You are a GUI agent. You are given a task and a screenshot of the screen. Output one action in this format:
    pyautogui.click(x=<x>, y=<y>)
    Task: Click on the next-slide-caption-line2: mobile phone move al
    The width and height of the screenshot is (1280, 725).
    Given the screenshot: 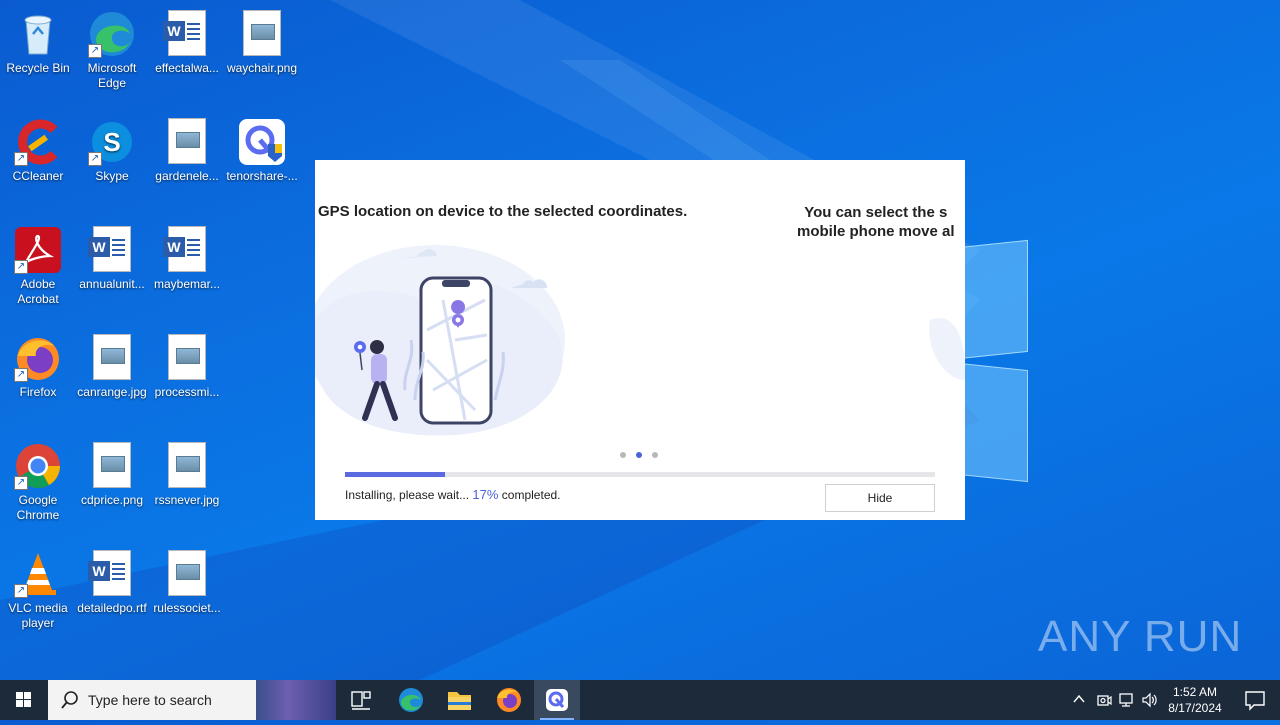 What is the action you would take?
    pyautogui.click(x=876, y=231)
    